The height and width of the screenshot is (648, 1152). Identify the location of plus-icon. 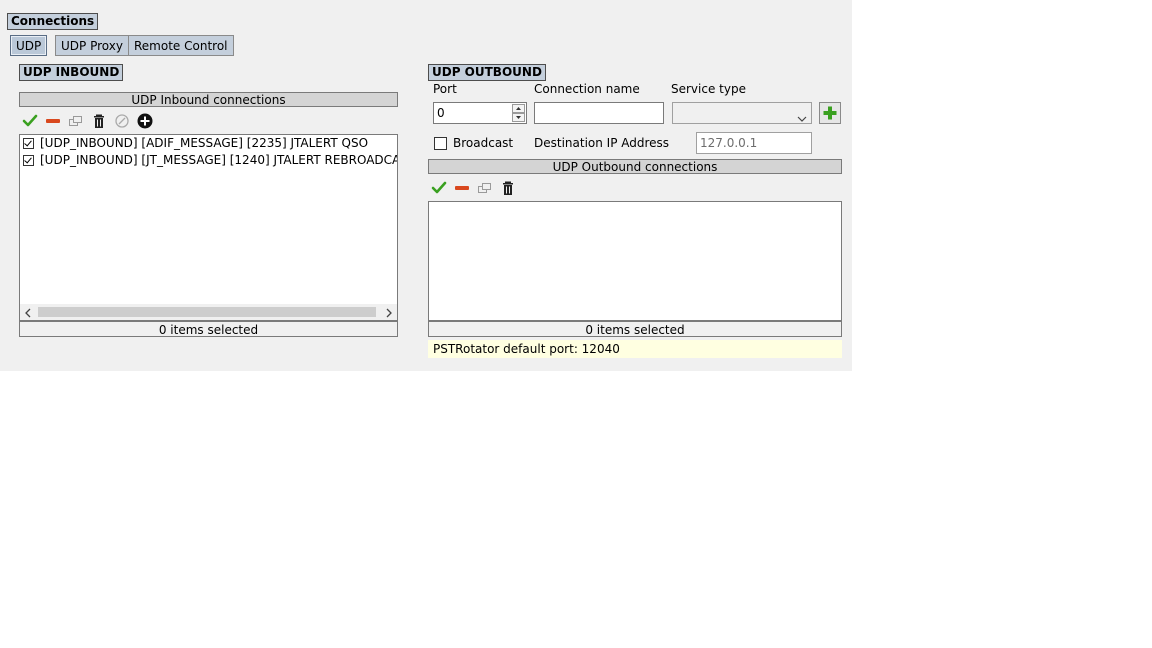
(830, 113).